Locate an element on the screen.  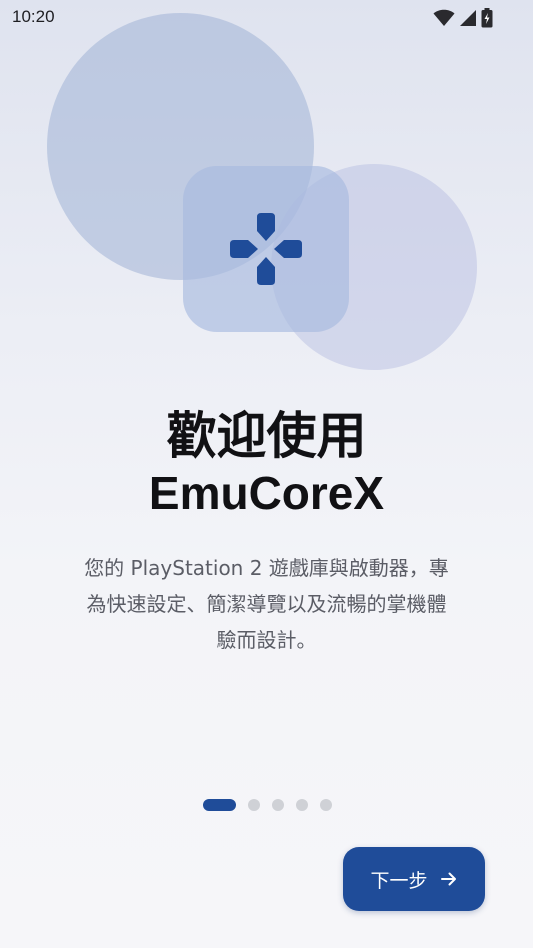
description-line: 驗而設計。 is located at coordinates (266, 640).